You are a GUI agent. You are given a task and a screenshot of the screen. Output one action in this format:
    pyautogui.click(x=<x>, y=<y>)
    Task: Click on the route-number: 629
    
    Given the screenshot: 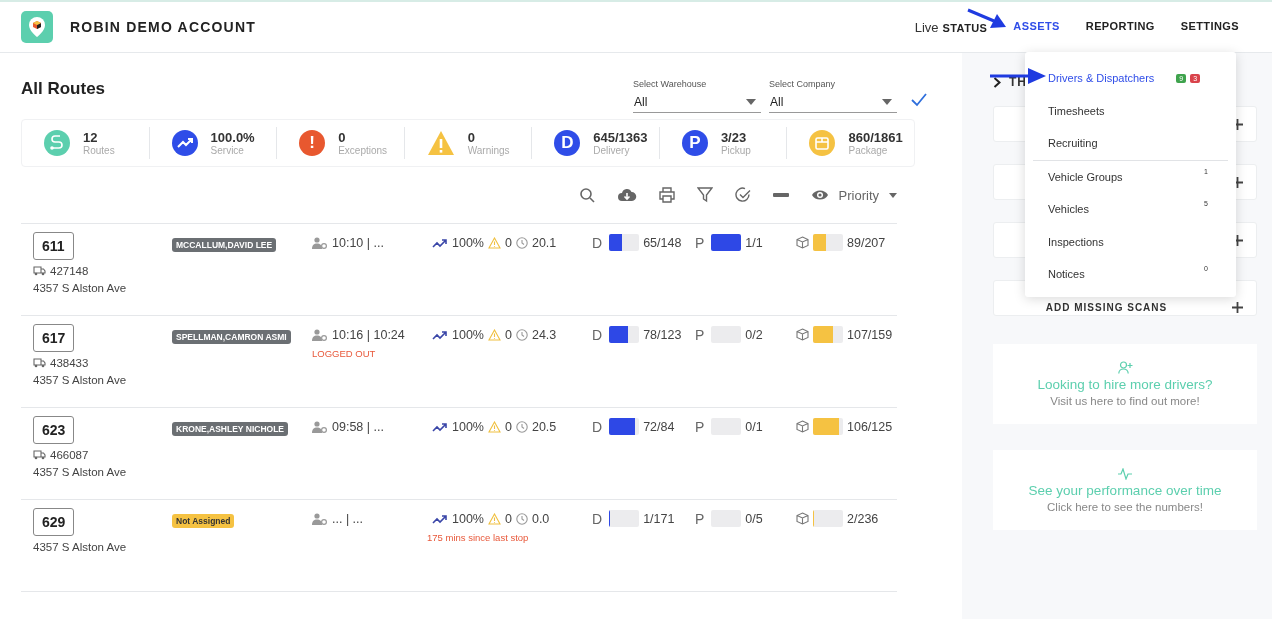 What is the action you would take?
    pyautogui.click(x=54, y=522)
    